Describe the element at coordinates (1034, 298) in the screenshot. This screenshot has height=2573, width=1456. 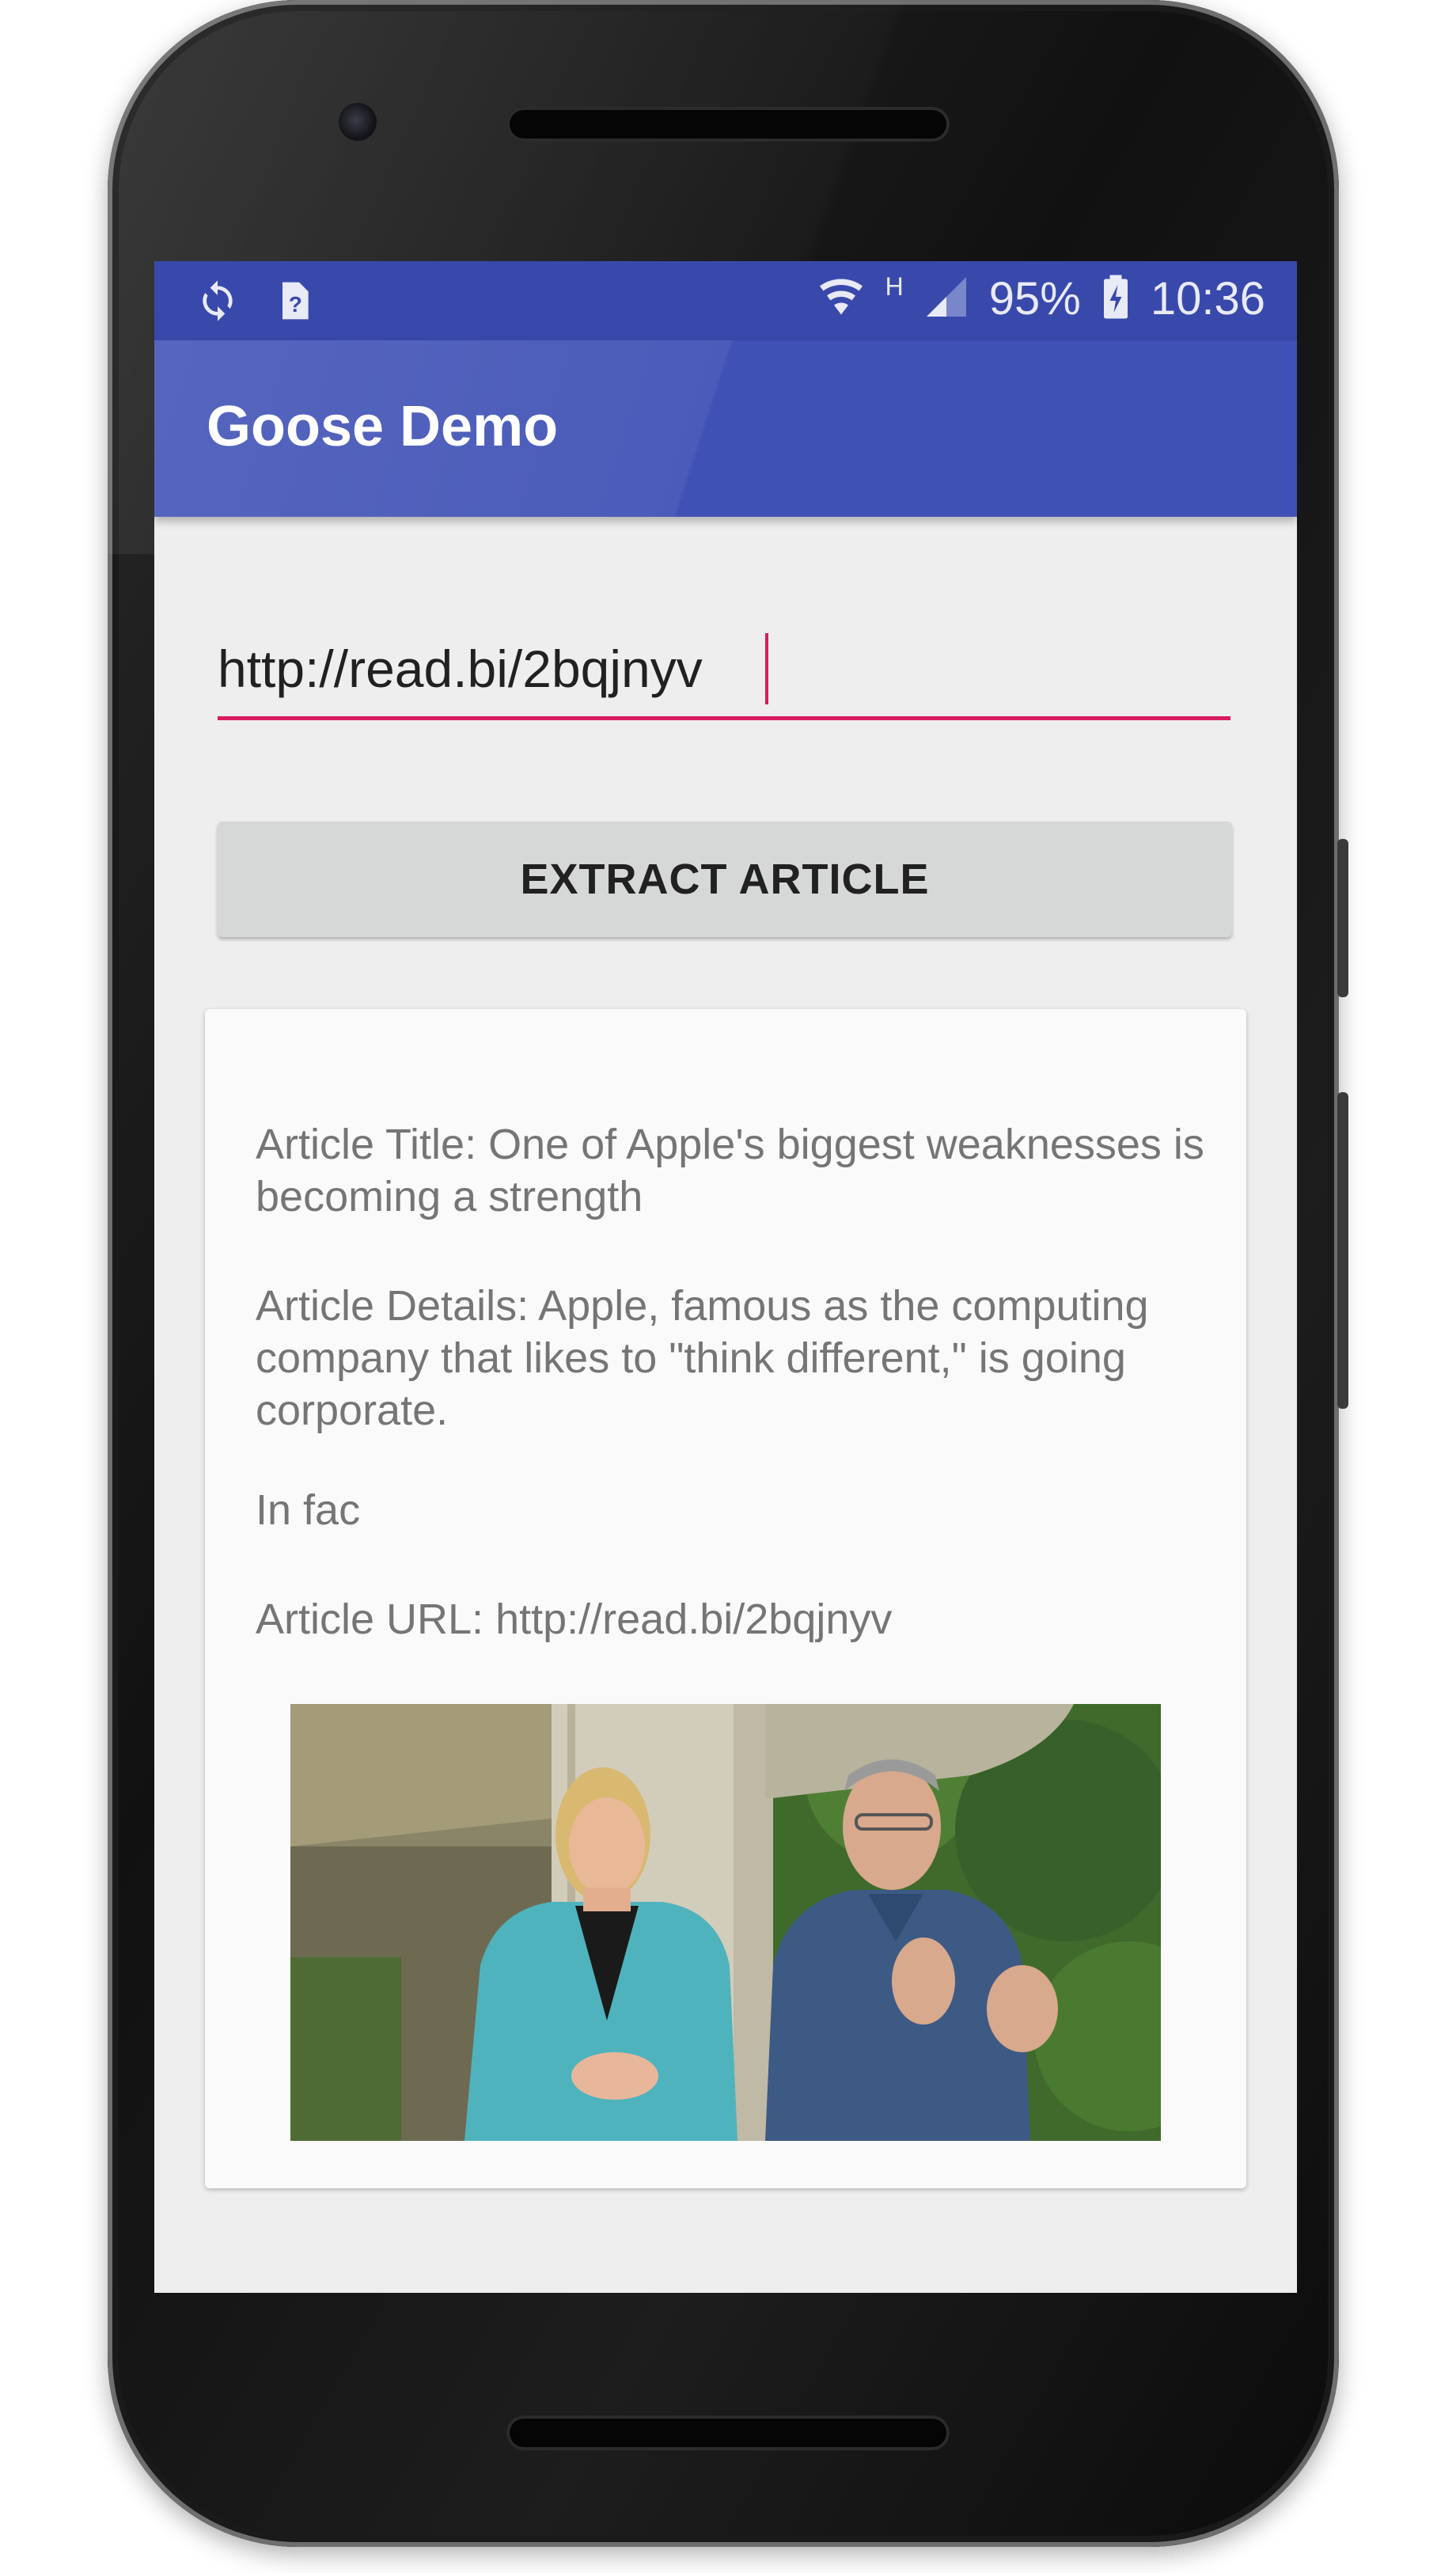
I see `battery-percent: 95%` at that location.